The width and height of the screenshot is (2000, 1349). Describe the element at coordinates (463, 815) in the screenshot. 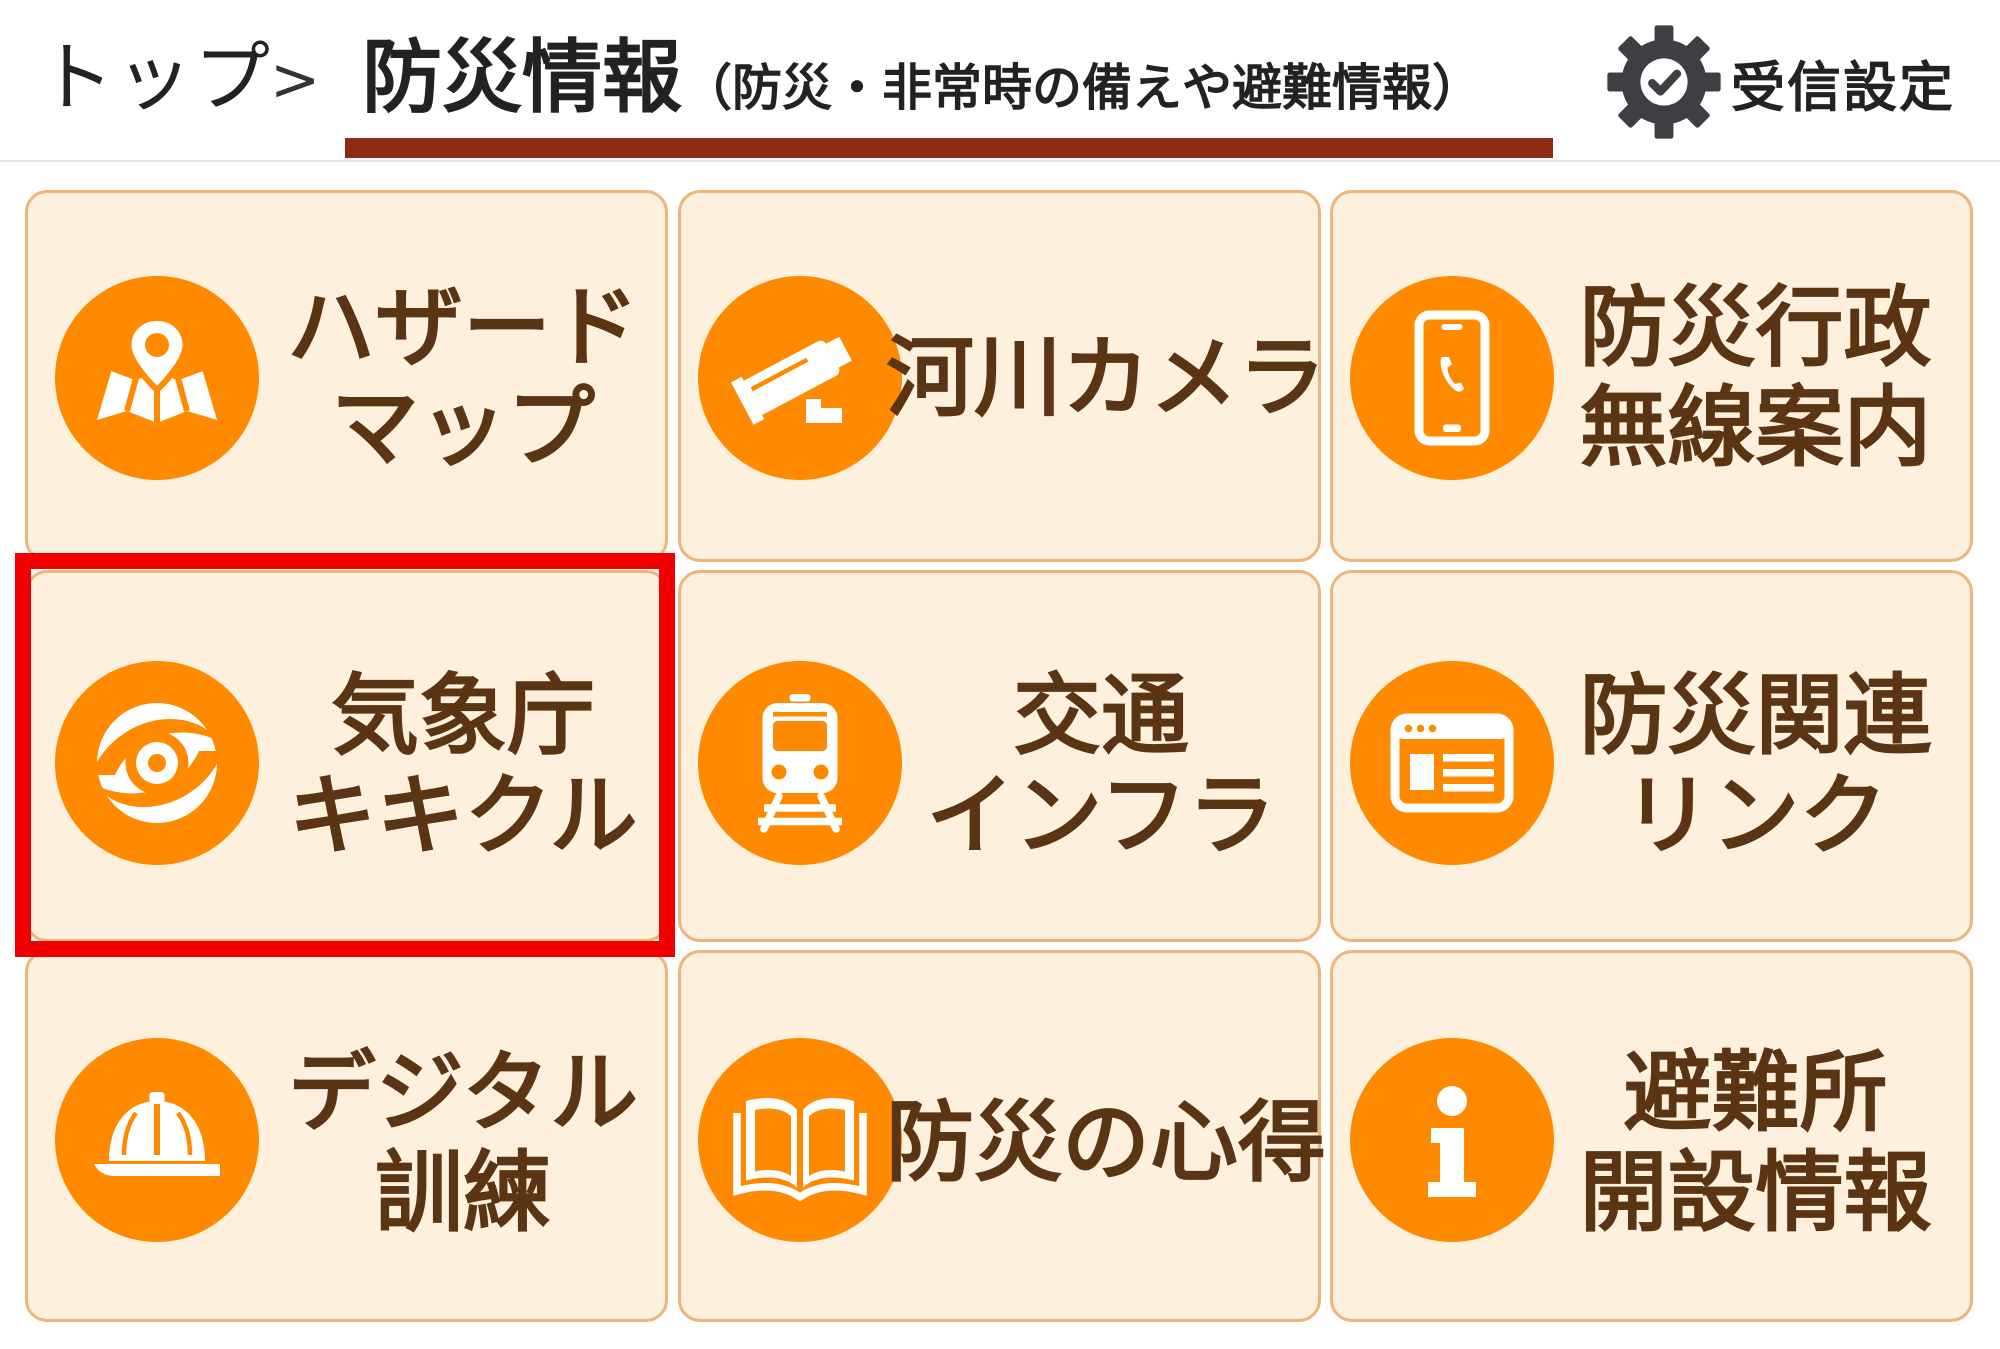

I see `tile-jma-kikikuru-line2: キキクル` at that location.